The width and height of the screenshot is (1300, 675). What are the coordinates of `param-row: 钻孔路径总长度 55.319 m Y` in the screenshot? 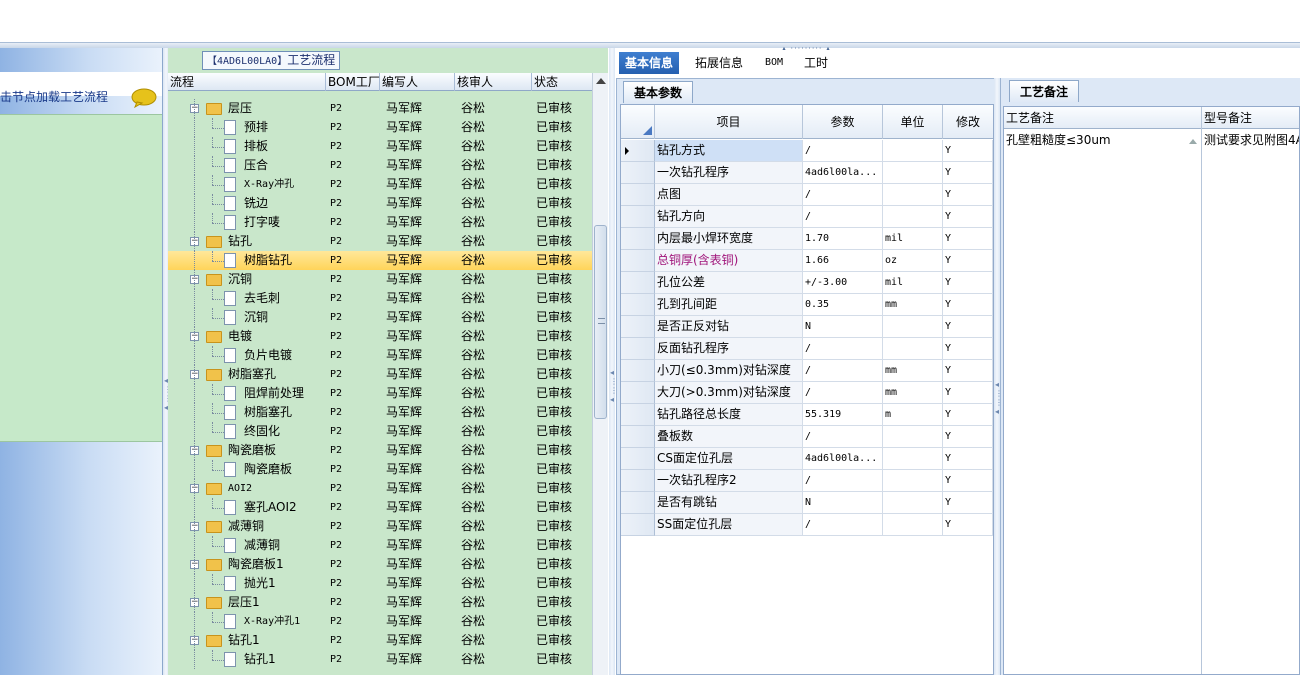 It's located at (807, 415).